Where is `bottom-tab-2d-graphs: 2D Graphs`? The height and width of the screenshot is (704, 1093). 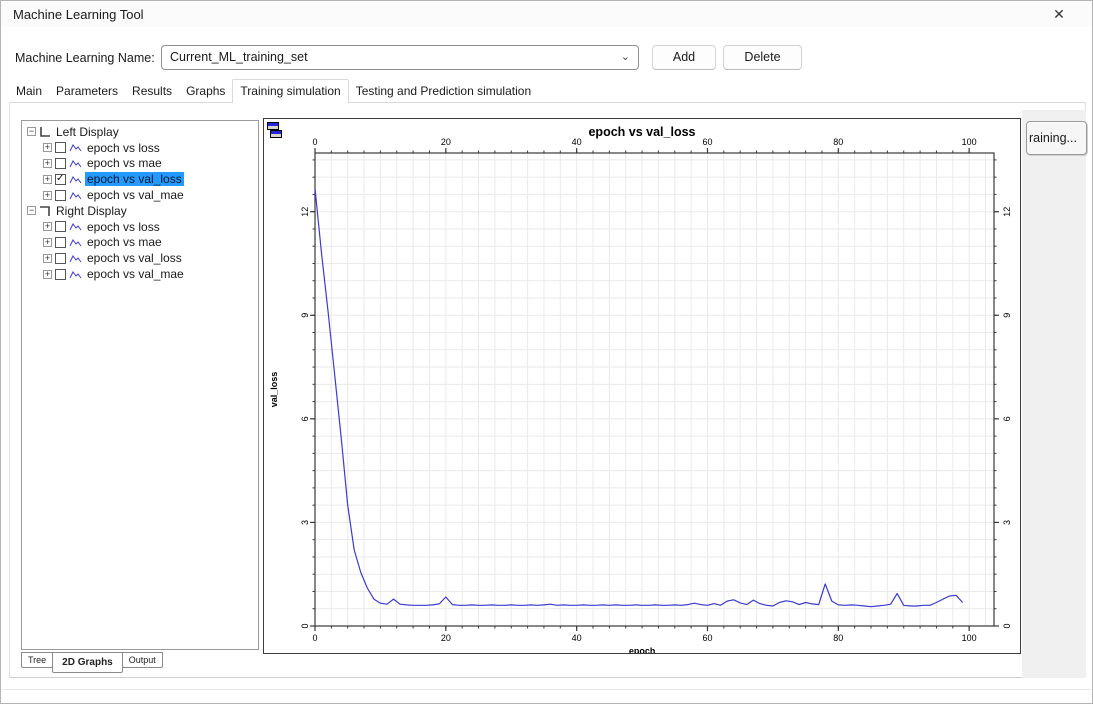
bottom-tab-2d-graphs: 2D Graphs is located at coordinates (87, 662).